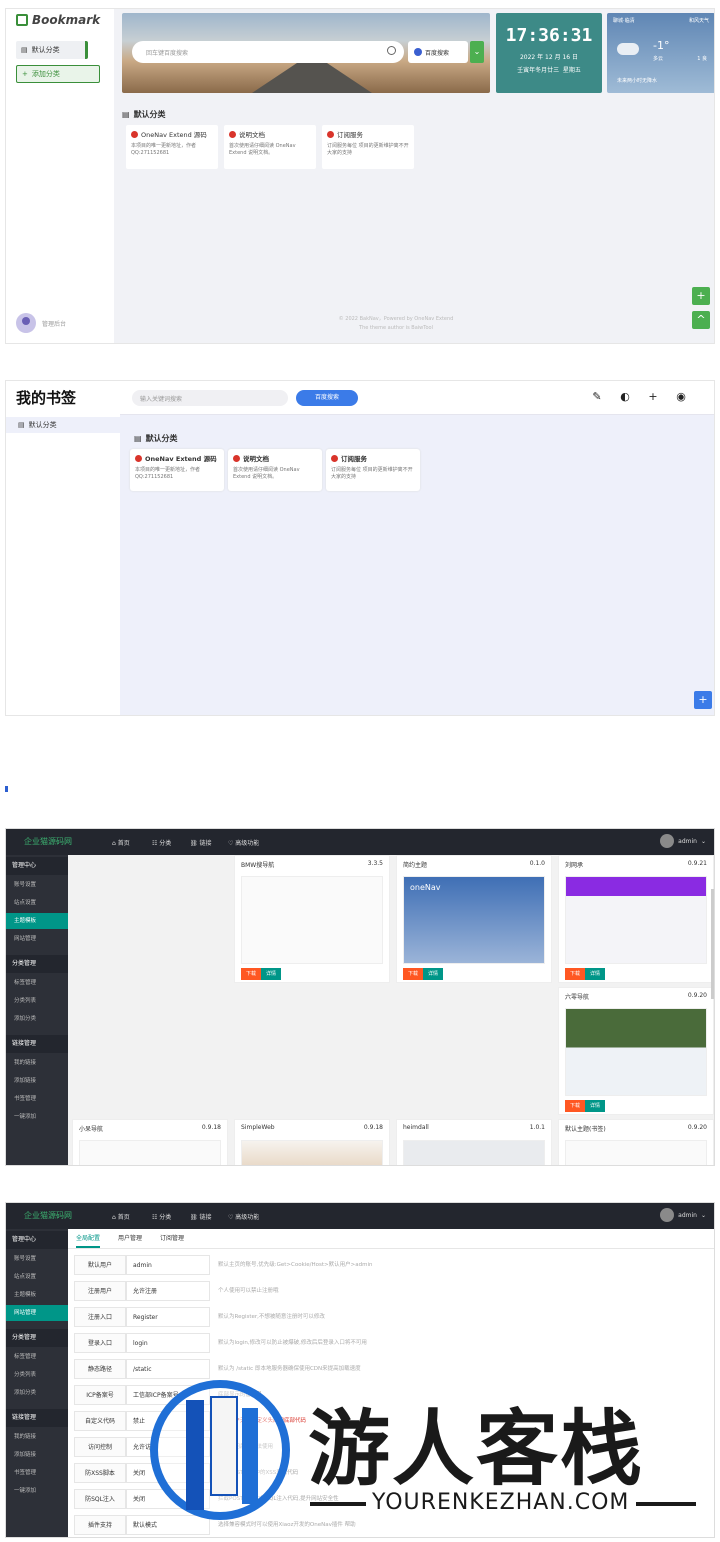 Image resolution: width=720 pixels, height=1542 pixels. What do you see at coordinates (417, 398) in the screenshot?
I see `top-bar: 输入关键词搜索 百度搜索 ✎ ◐ + ◉` at bounding box center [417, 398].